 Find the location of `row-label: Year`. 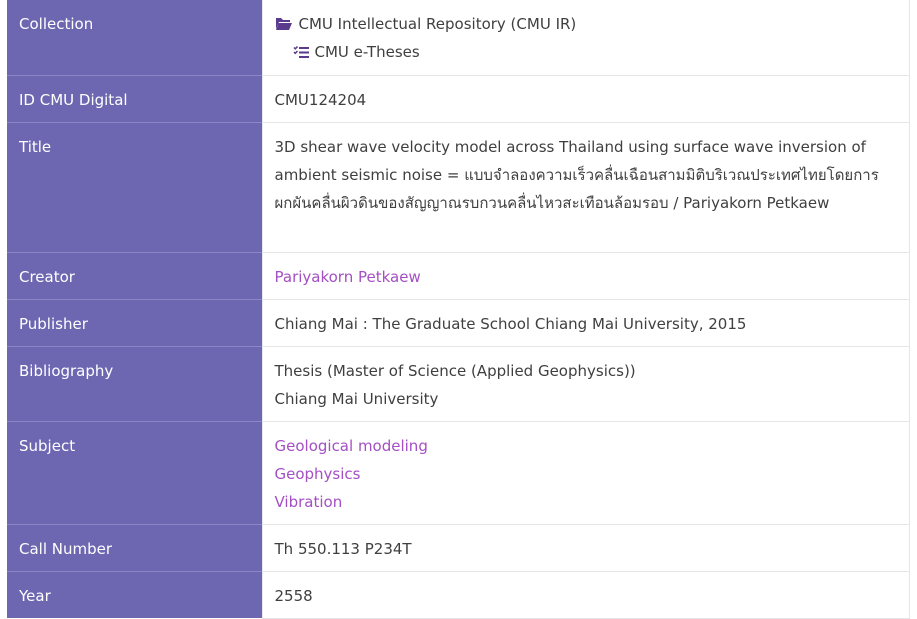

row-label: Year is located at coordinates (134, 594).